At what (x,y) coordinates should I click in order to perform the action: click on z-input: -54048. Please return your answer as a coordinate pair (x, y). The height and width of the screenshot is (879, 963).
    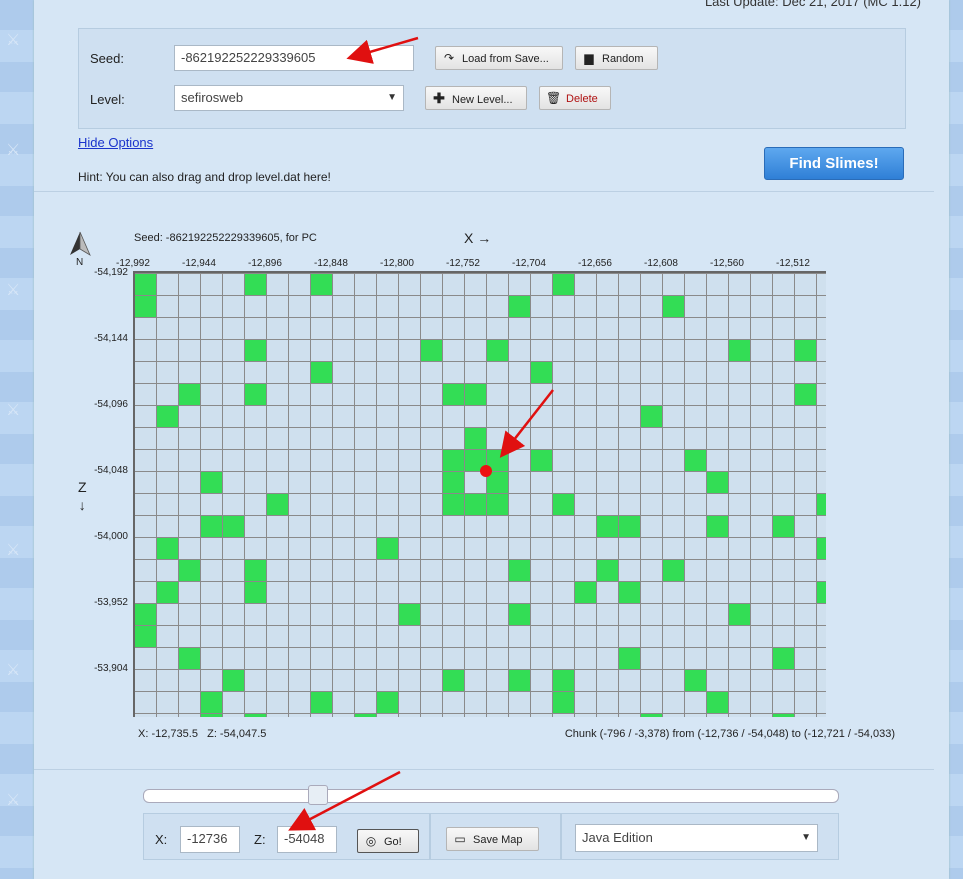
    Looking at the image, I should click on (307, 839).